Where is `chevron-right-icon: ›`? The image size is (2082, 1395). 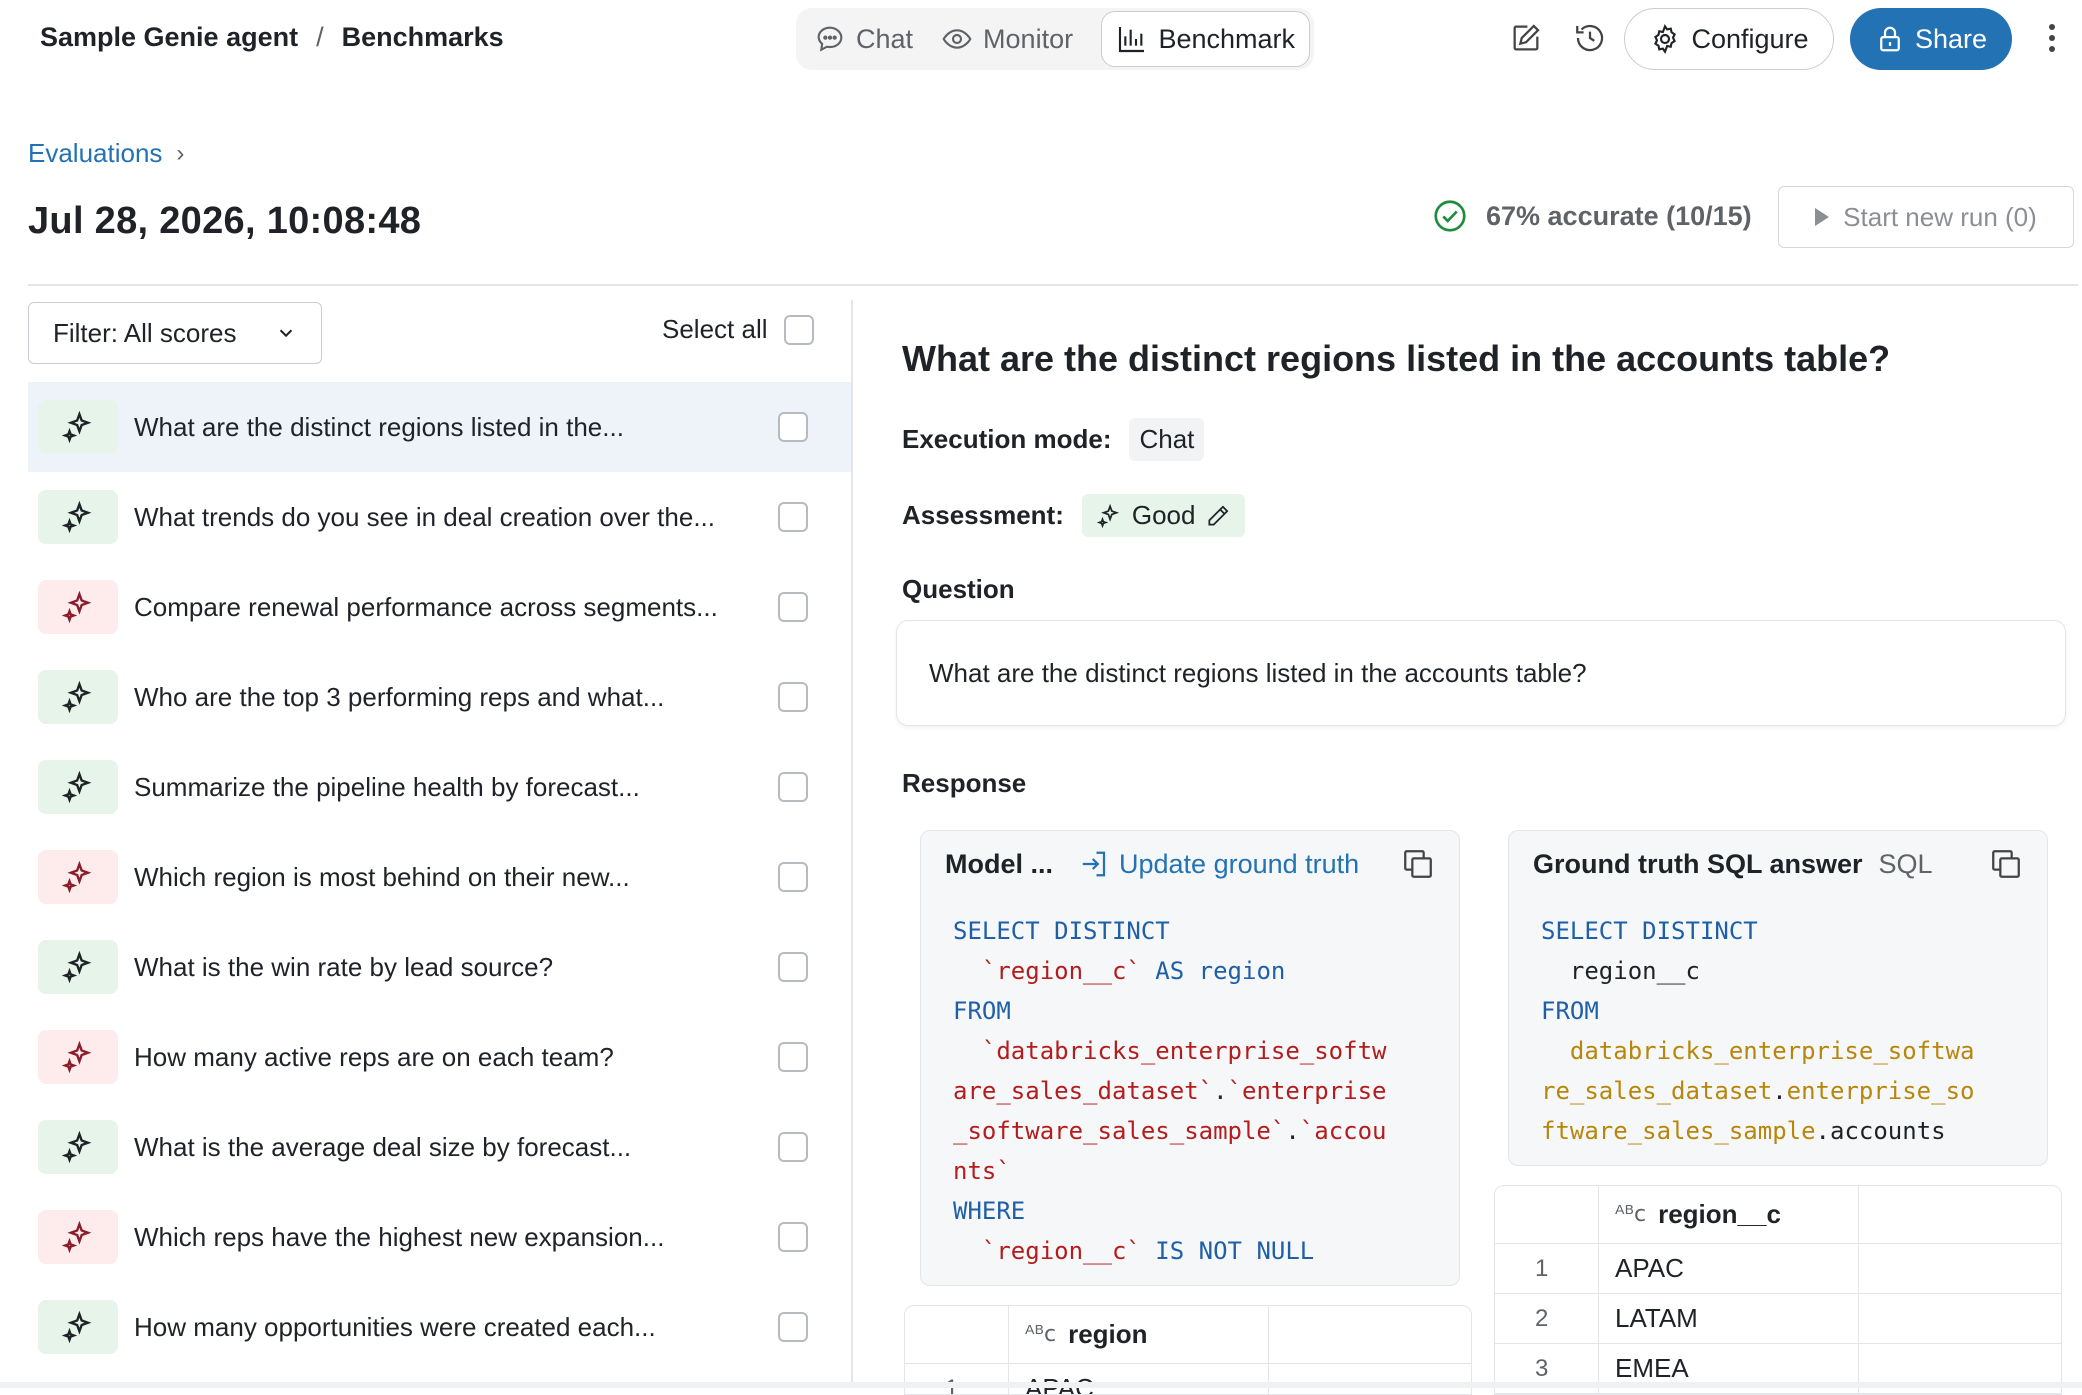 chevron-right-icon: › is located at coordinates (180, 153).